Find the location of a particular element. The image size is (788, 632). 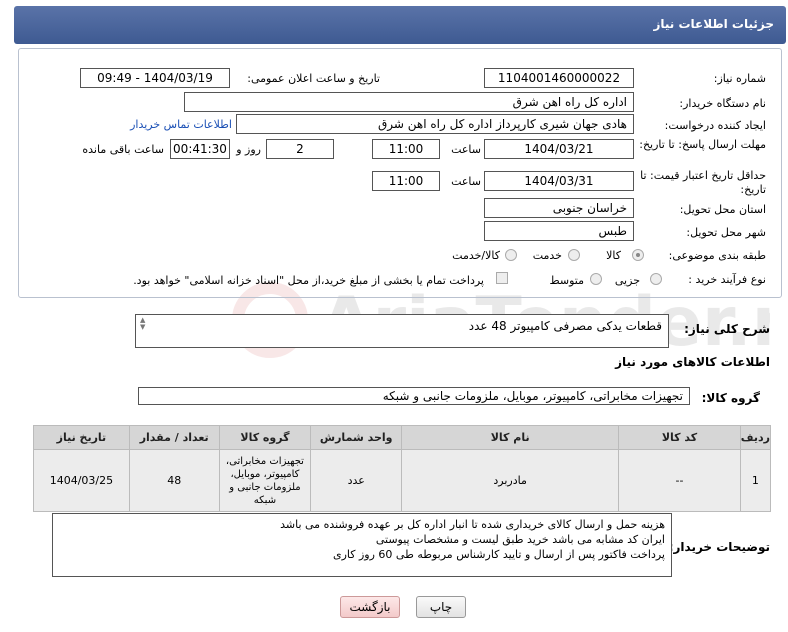

general-desc-textarea: ▲ ▼ قطعات یدکی مصرفی کامپیوتر 48 عدد is located at coordinates (402, 331).